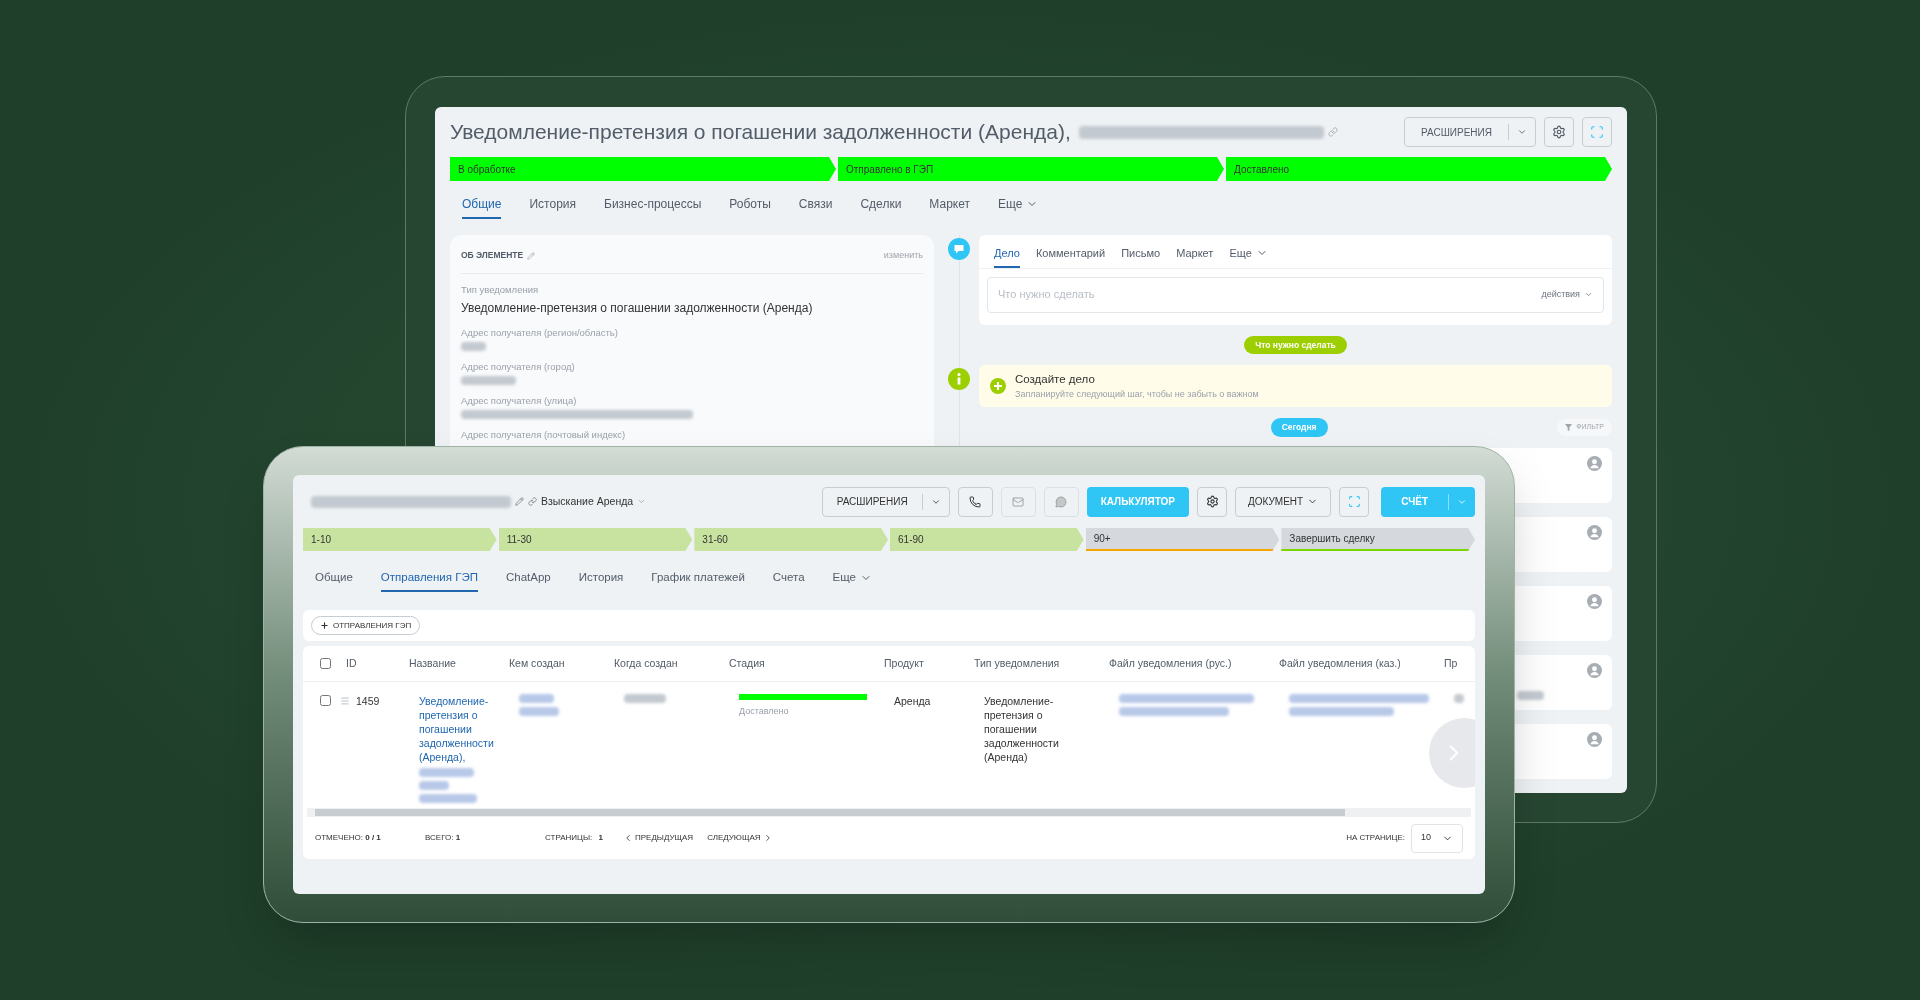  What do you see at coordinates (1055, 379) in the screenshot?
I see `create-task-title: Создайте дело` at bounding box center [1055, 379].